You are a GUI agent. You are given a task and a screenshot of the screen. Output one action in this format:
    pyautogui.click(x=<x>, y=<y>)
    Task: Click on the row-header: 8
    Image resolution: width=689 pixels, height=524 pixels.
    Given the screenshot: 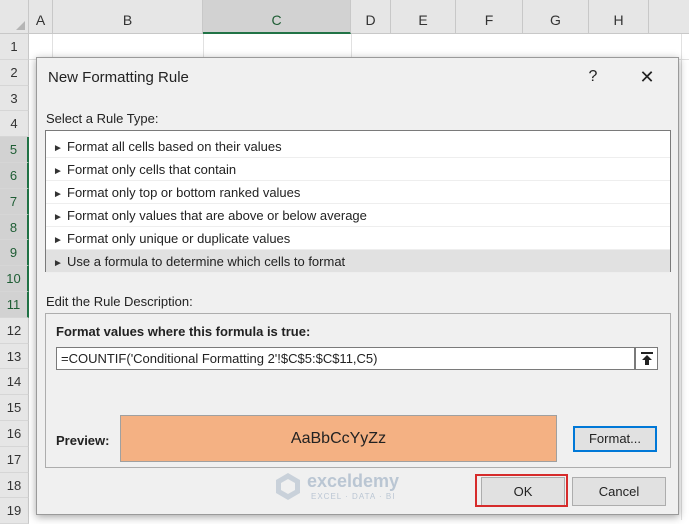 What is the action you would take?
    pyautogui.click(x=14, y=227)
    